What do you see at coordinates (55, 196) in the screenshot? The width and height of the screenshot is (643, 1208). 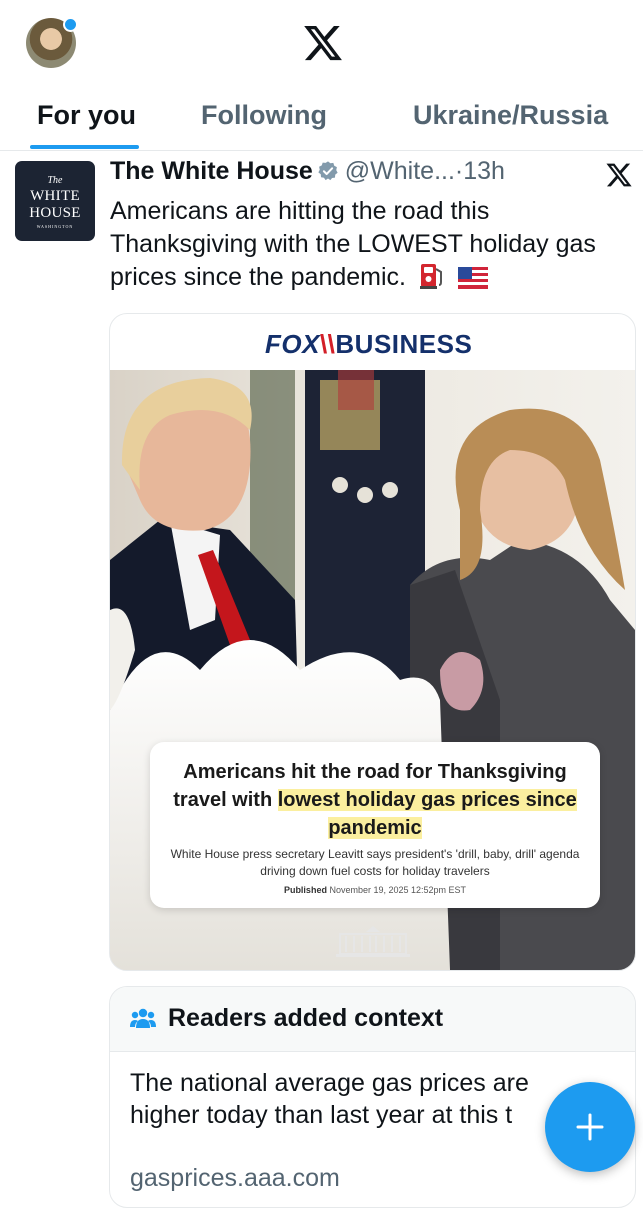 I see `avatar-text-white: WHITE` at bounding box center [55, 196].